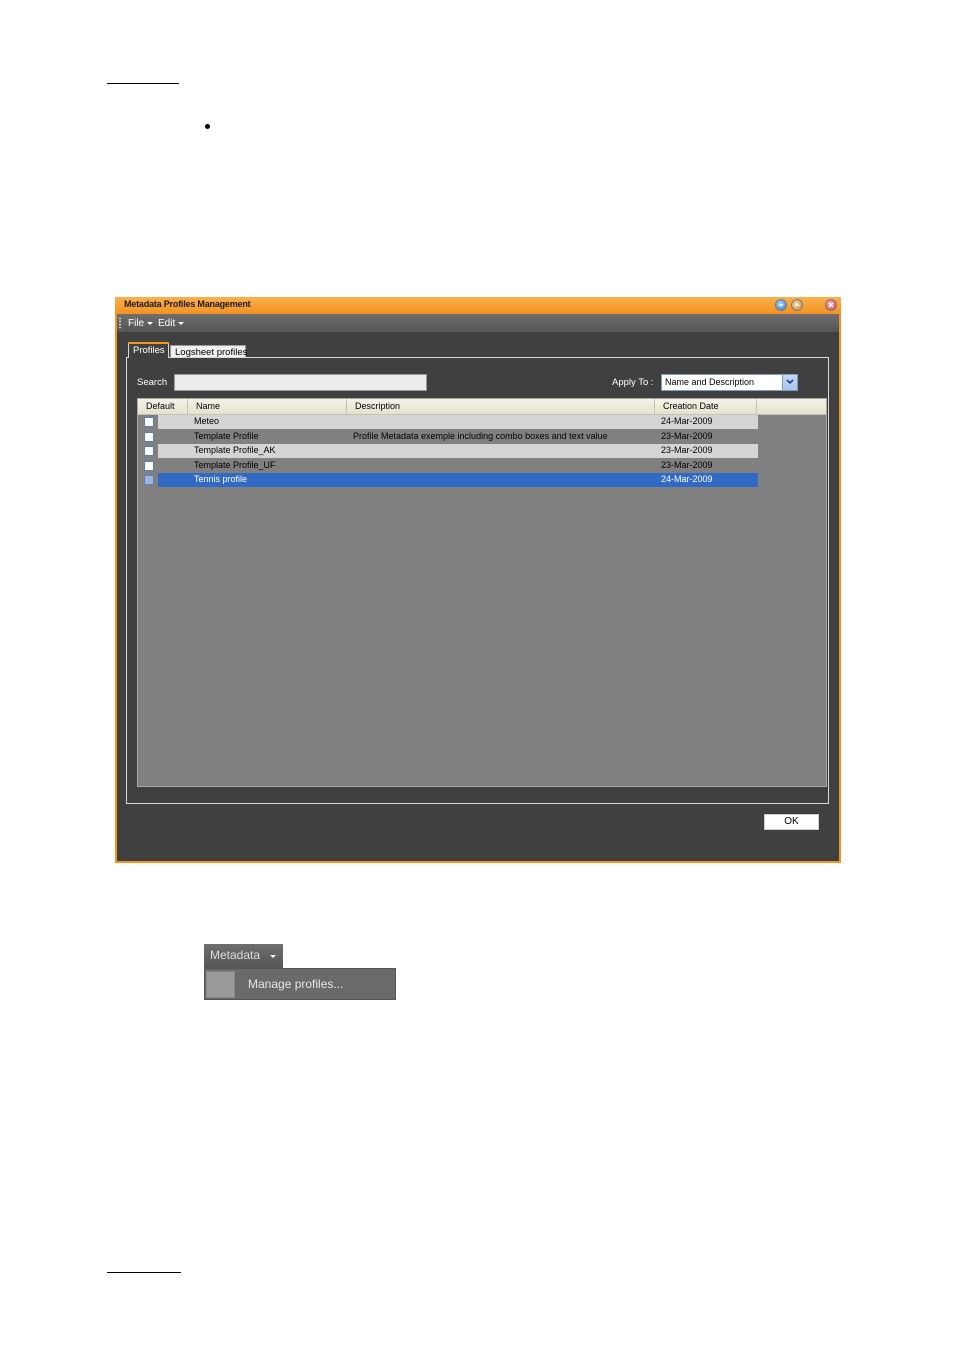  I want to click on ok-button: OK, so click(791, 822).